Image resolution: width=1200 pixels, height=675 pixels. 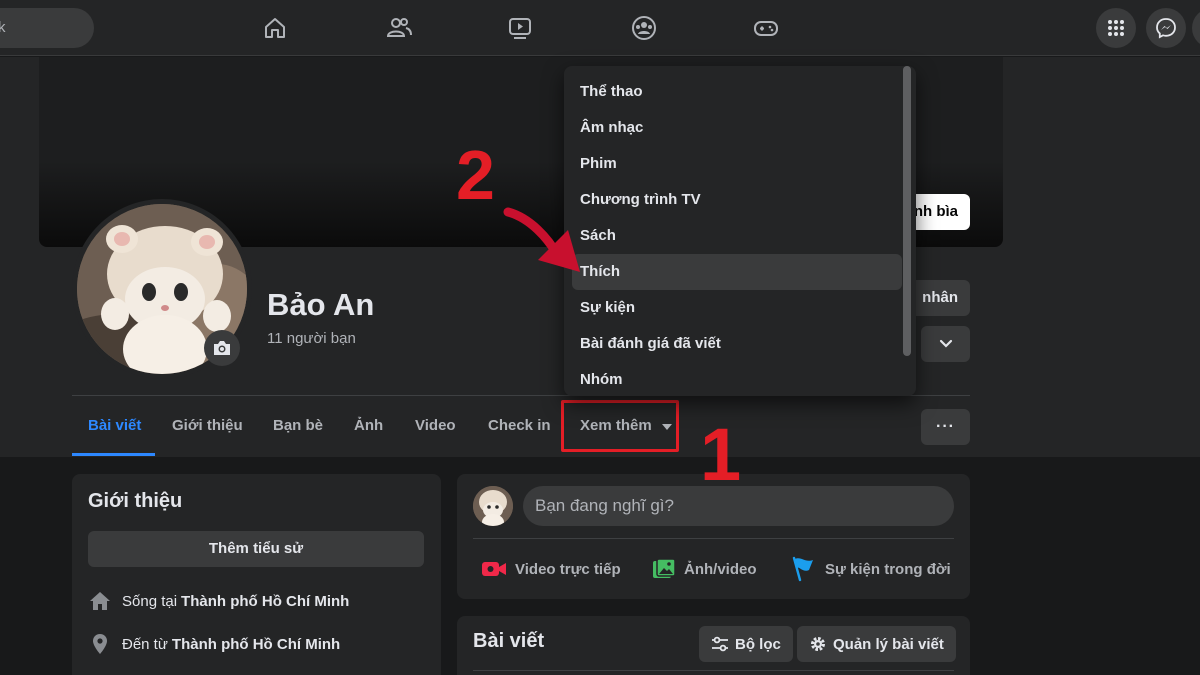 What do you see at coordinates (907, 211) in the screenshot?
I see `dropdown-scrollbar` at bounding box center [907, 211].